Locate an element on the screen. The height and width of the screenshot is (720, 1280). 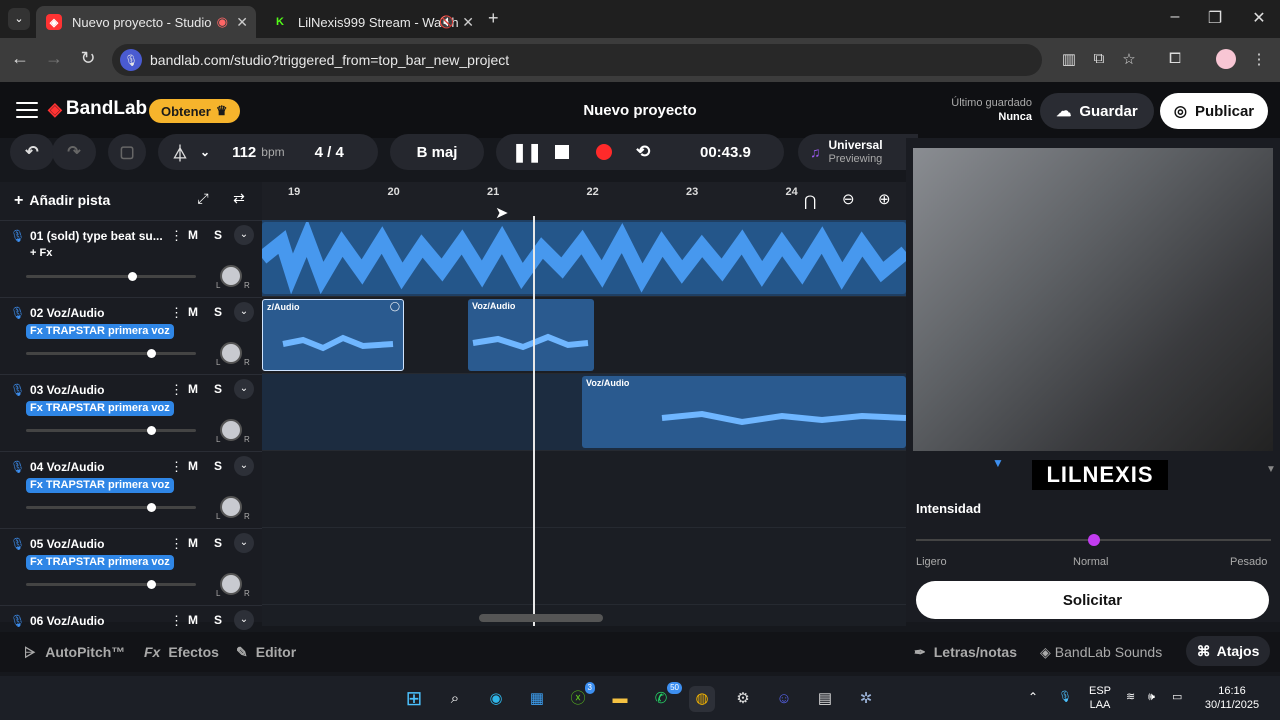
lyrics-button: ✒ Letras/notas is located at coordinates (965, 652).